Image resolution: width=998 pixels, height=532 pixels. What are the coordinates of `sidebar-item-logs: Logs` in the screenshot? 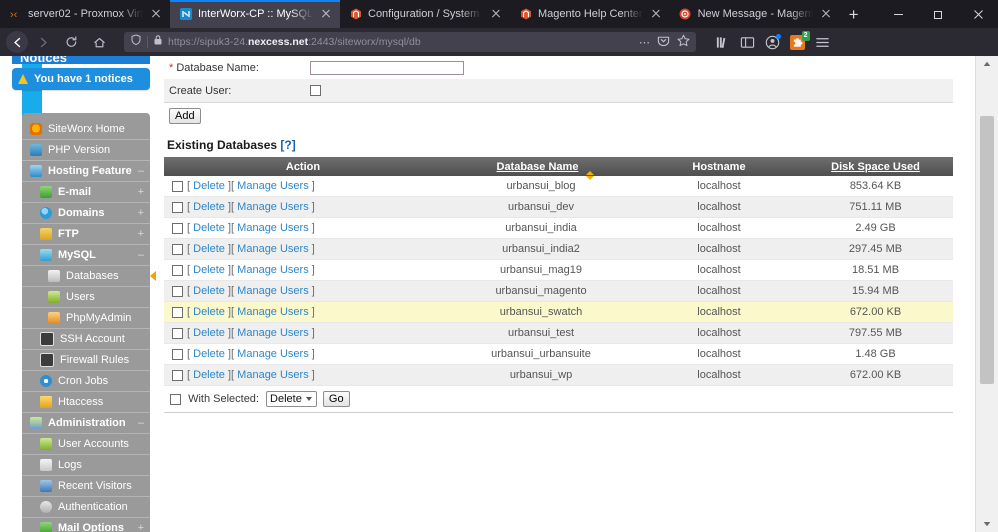 It's located at (86, 465).